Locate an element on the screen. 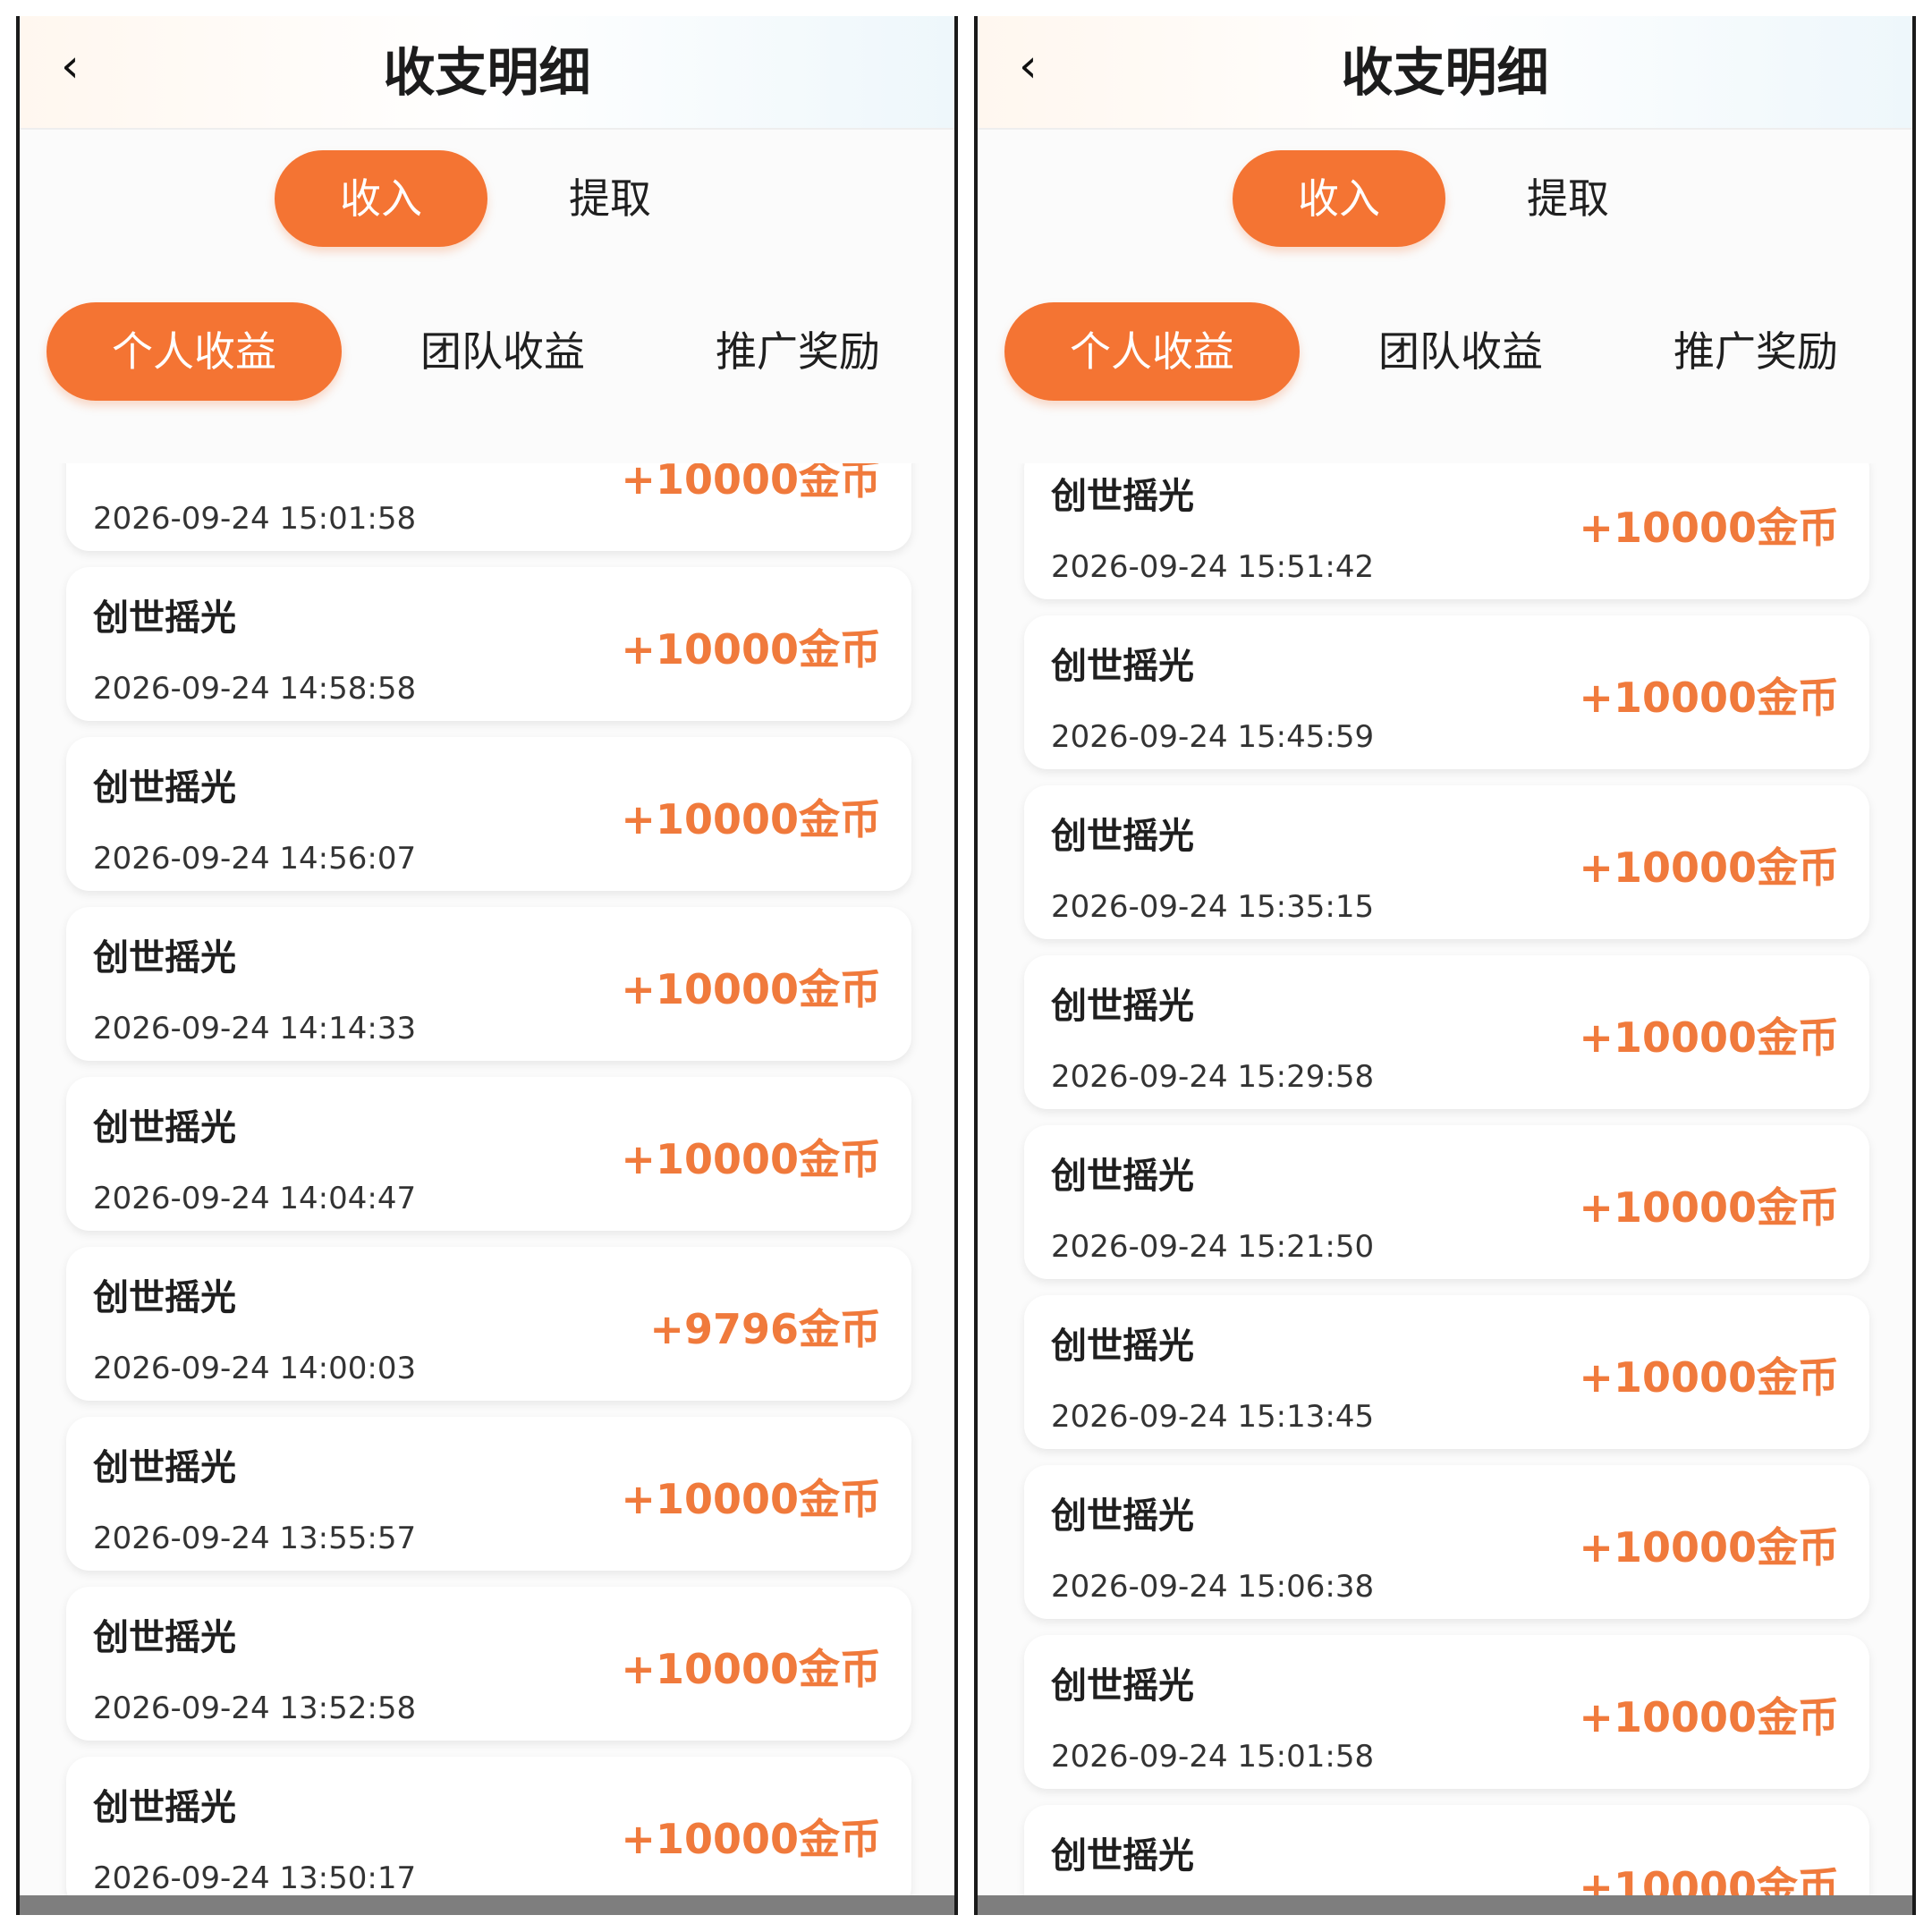 This screenshot has height=1932, width=1932. list-item: 2026-09-24 15:01:58 +10000金币 is located at coordinates (488, 507).